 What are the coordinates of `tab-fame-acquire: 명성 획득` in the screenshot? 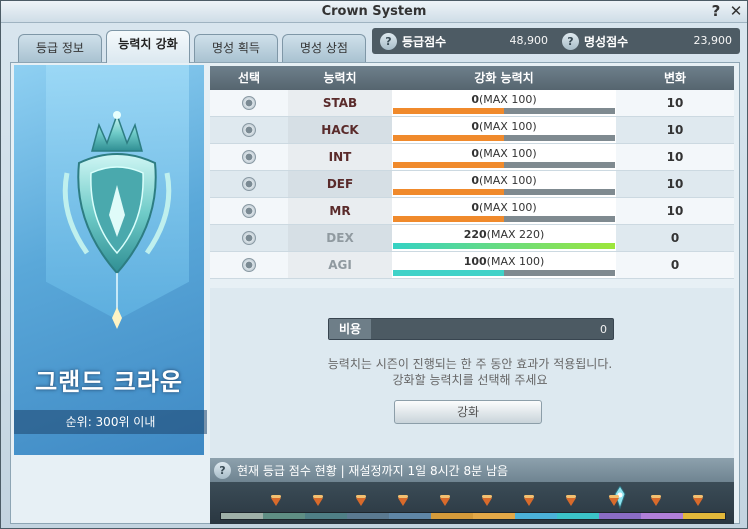 It's located at (236, 48).